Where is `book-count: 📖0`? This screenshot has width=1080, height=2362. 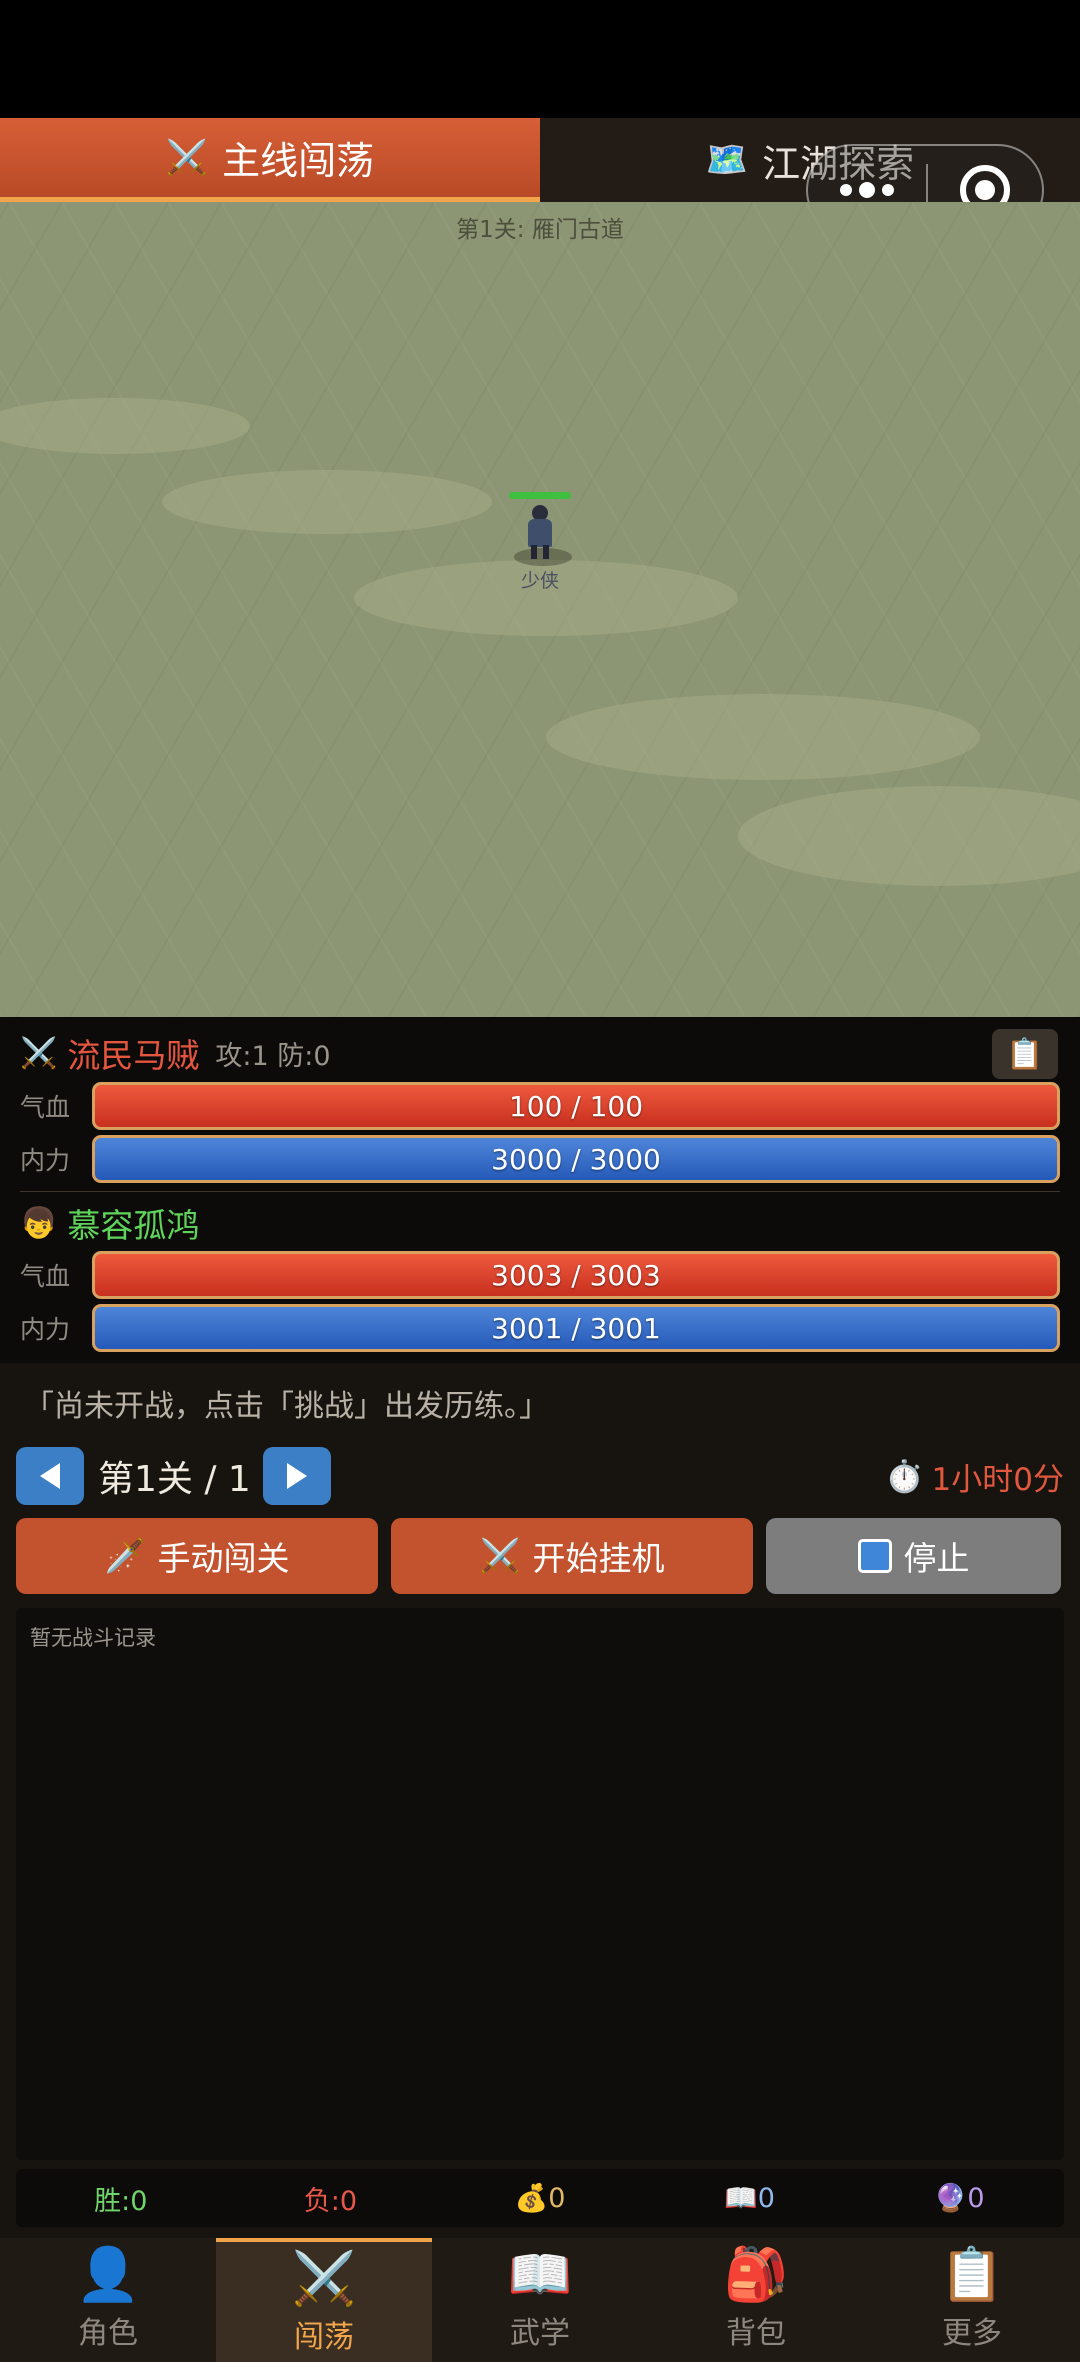 book-count: 📖0 is located at coordinates (749, 2198).